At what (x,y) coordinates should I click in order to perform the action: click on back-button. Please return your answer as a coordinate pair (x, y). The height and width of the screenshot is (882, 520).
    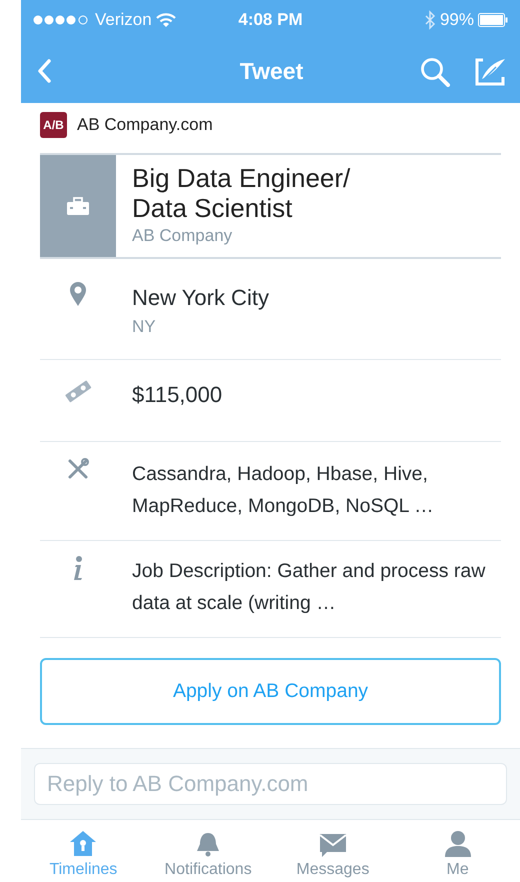
    Looking at the image, I should click on (44, 71).